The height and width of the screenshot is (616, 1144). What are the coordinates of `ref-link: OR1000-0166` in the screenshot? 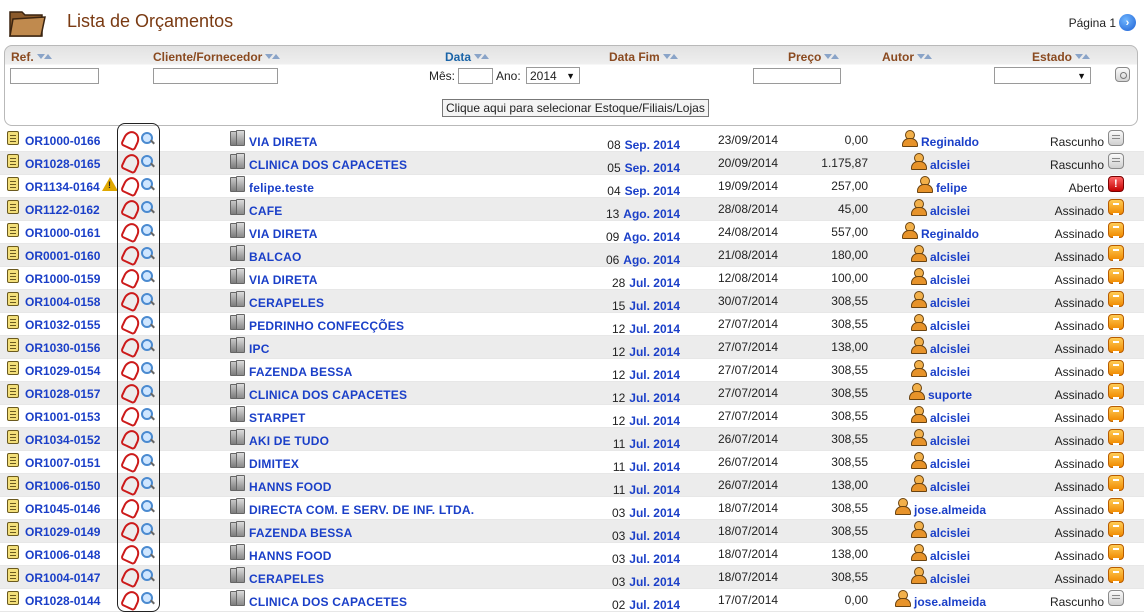 It's located at (62, 141).